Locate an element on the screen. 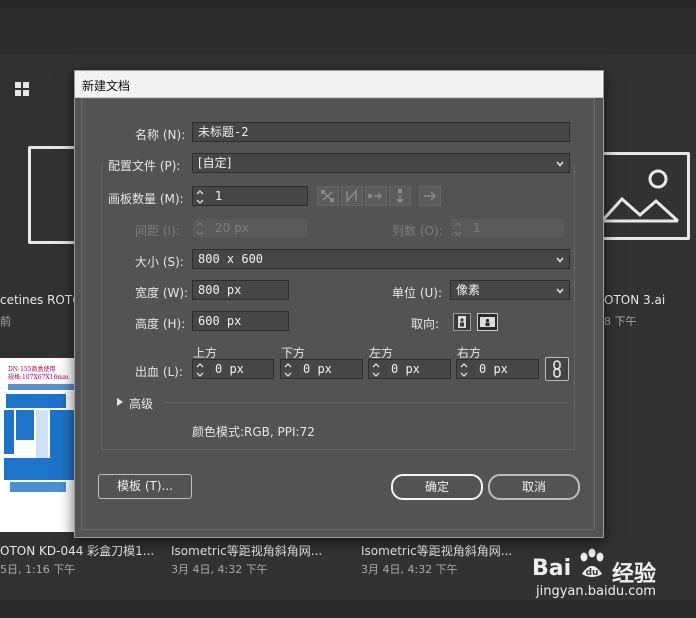 The width and height of the screenshot is (696, 618). portrait-button is located at coordinates (462, 322).